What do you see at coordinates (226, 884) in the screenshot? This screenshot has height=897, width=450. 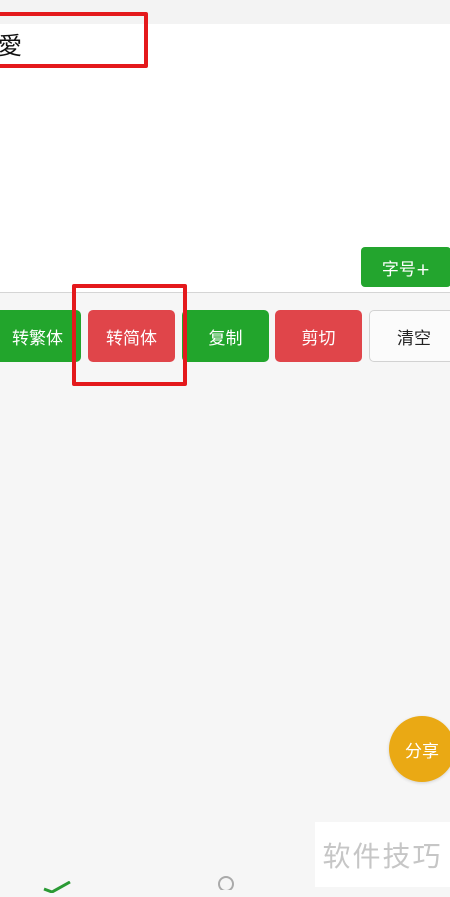 I see `person-icon` at bounding box center [226, 884].